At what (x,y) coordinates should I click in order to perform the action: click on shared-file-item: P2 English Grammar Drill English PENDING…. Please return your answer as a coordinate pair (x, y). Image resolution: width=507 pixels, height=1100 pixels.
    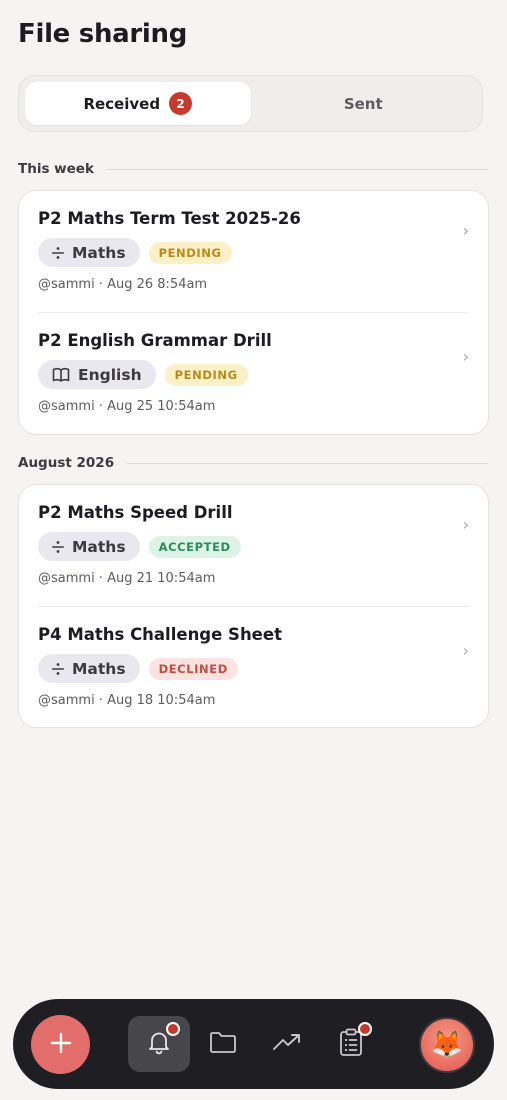
    Looking at the image, I should click on (253, 372).